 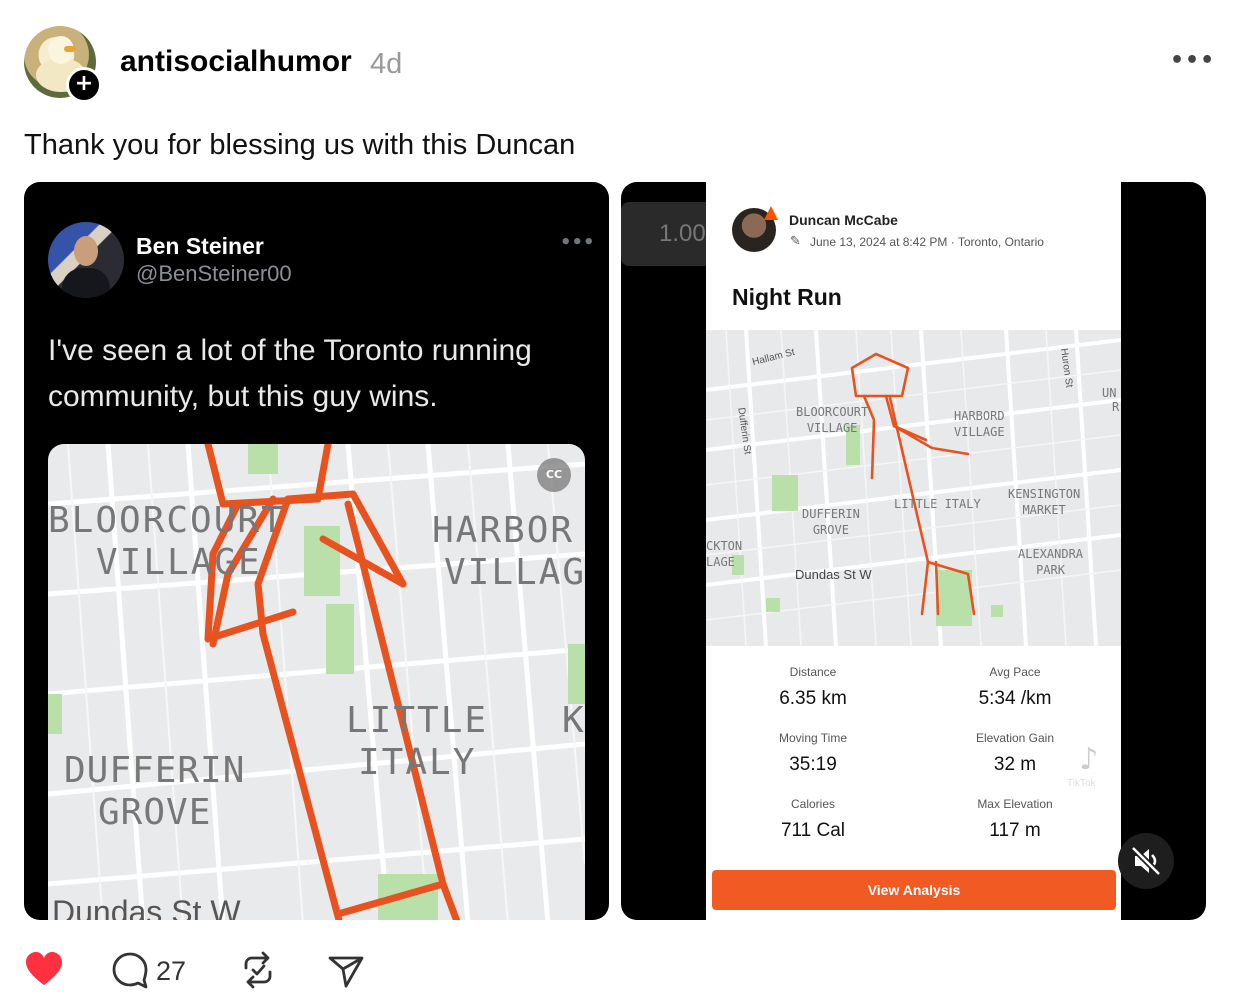 What do you see at coordinates (508, 551) in the screenshot?
I see `map-label-harbord: HARBOR VILLAG` at bounding box center [508, 551].